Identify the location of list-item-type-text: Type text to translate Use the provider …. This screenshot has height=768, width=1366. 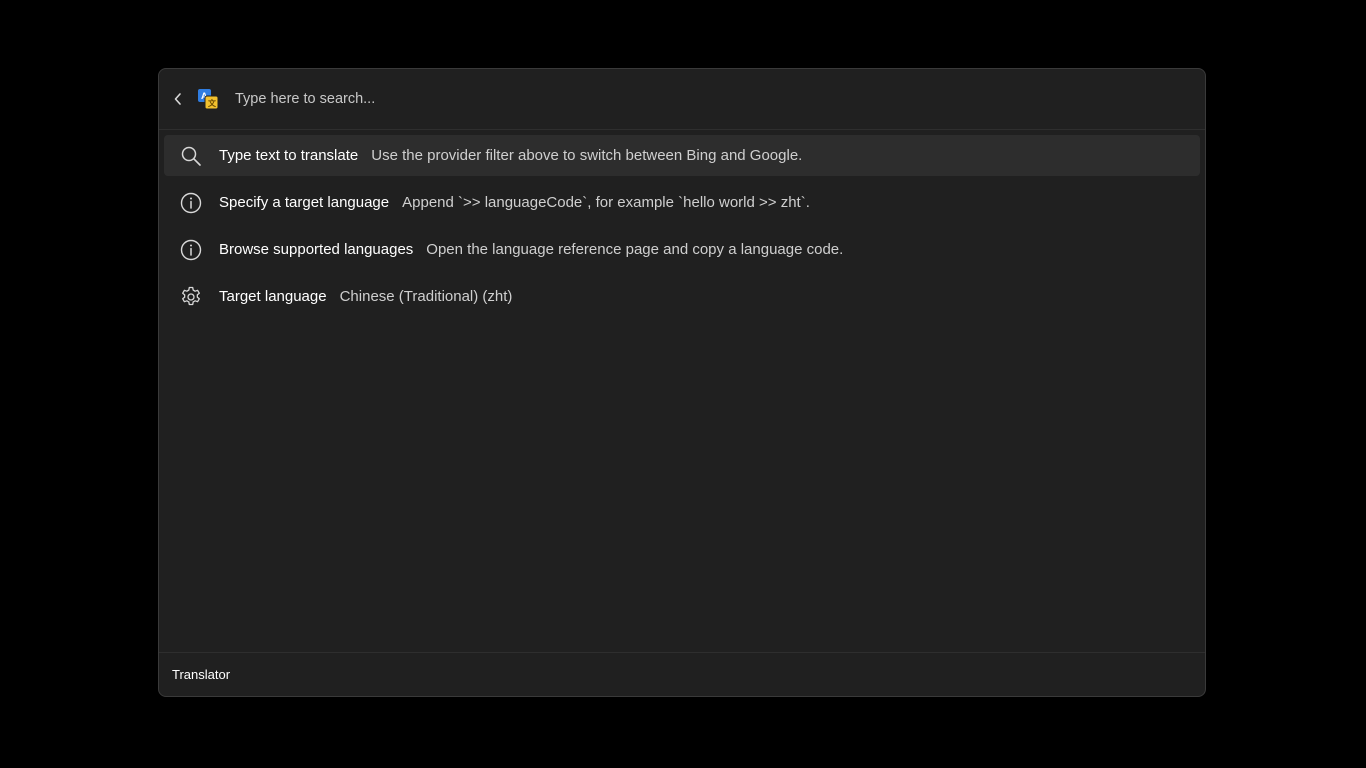
(682, 155).